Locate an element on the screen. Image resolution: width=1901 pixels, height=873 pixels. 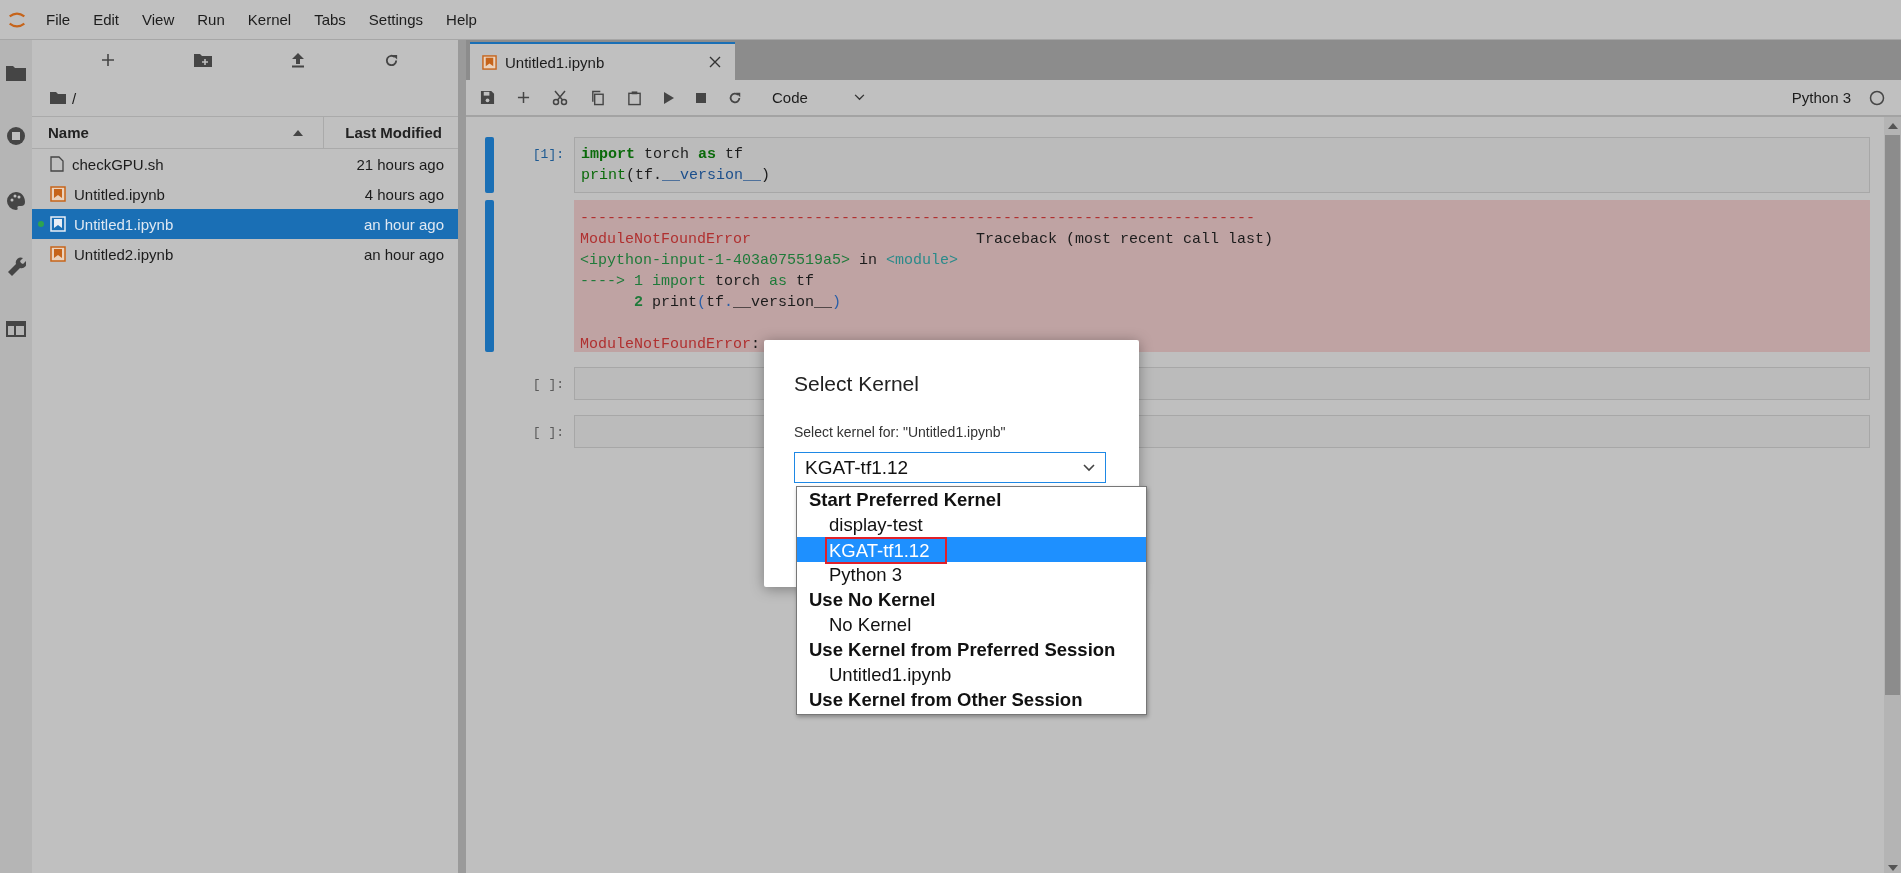
file-name: checkGPU.sh is located at coordinates (118, 164).